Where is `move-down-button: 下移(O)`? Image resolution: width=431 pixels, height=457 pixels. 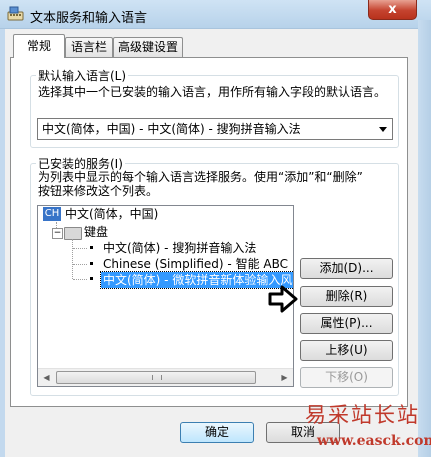 move-down-button: 下移(O) is located at coordinates (346, 377).